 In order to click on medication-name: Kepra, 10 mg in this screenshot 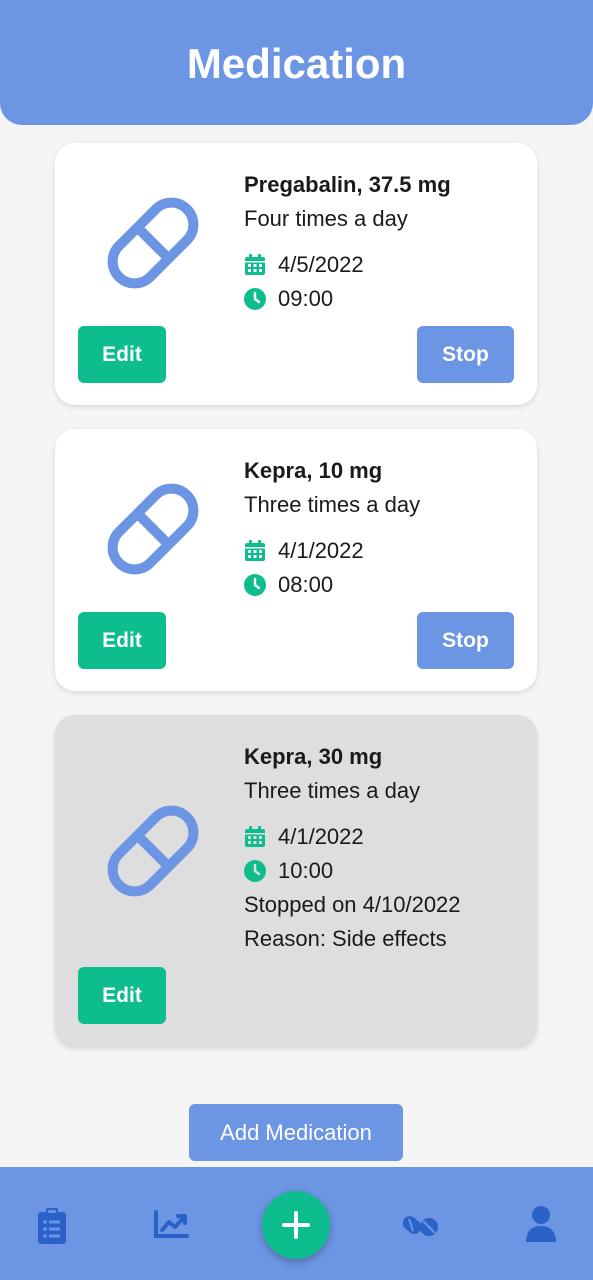, I will do `click(313, 470)`.